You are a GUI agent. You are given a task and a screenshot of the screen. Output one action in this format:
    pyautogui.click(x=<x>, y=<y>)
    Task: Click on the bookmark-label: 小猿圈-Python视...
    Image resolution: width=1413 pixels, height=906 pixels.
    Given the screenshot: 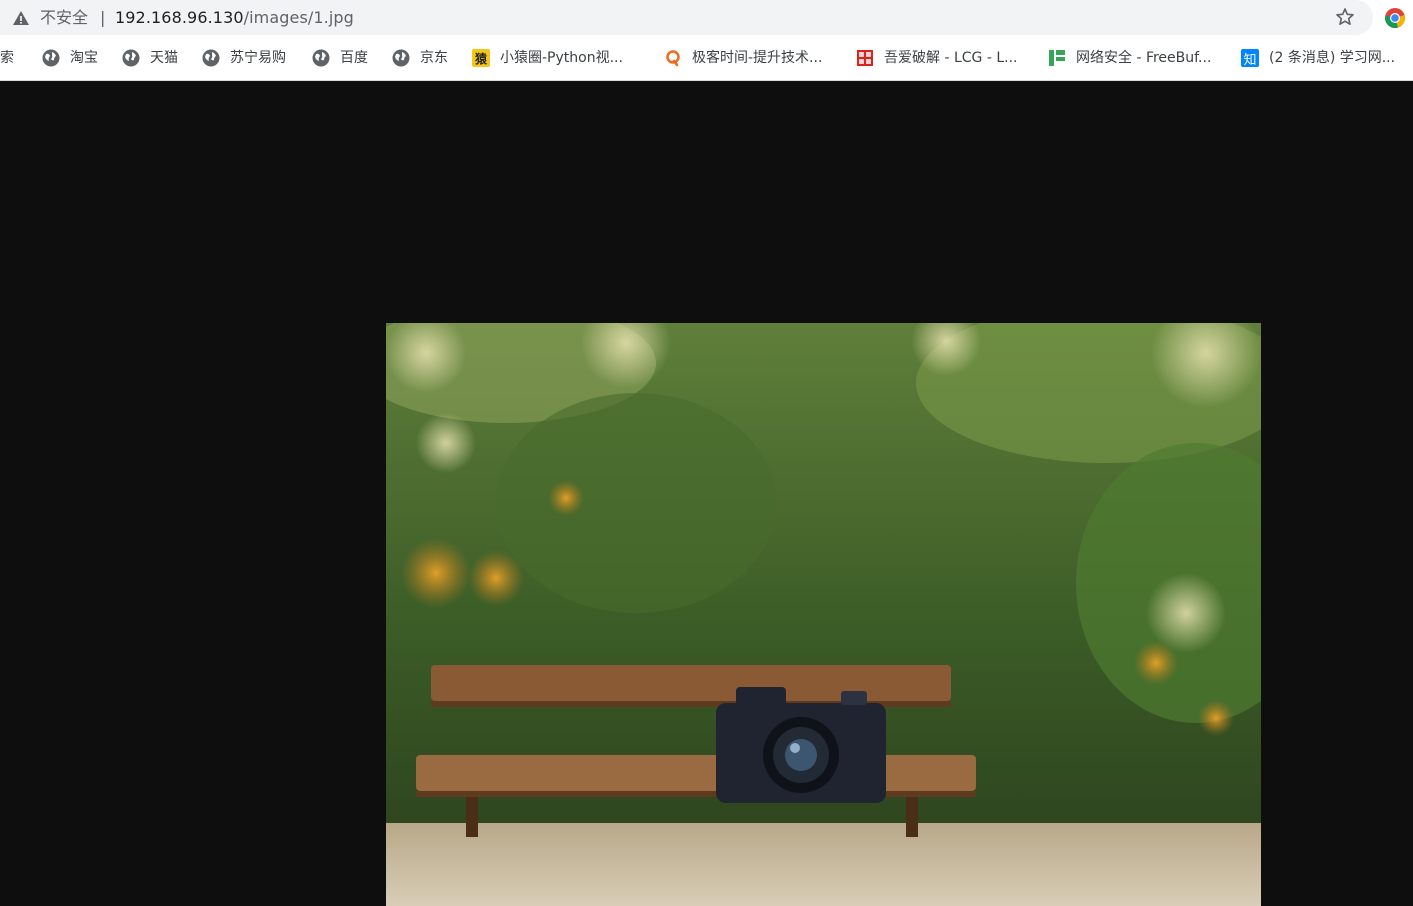 What is the action you would take?
    pyautogui.click(x=561, y=58)
    